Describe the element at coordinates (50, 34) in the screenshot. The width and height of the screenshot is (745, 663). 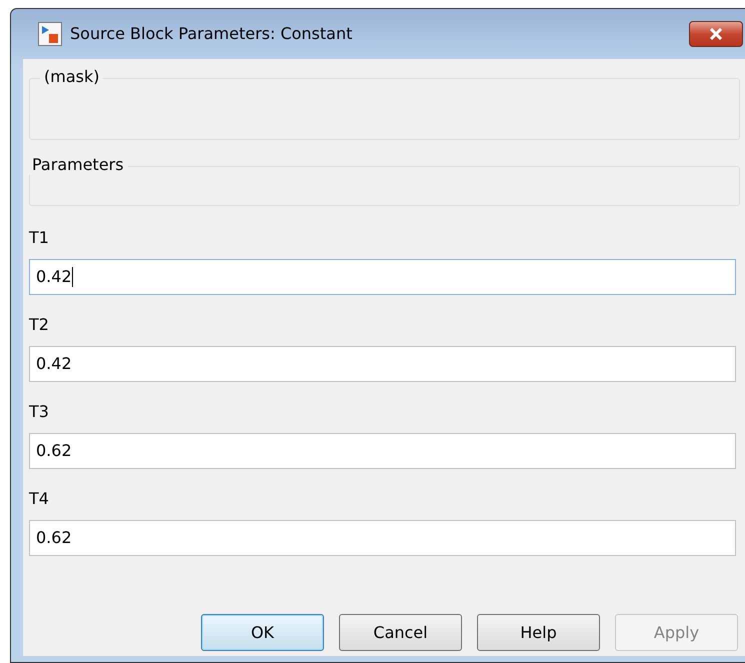
I see `block-icon` at that location.